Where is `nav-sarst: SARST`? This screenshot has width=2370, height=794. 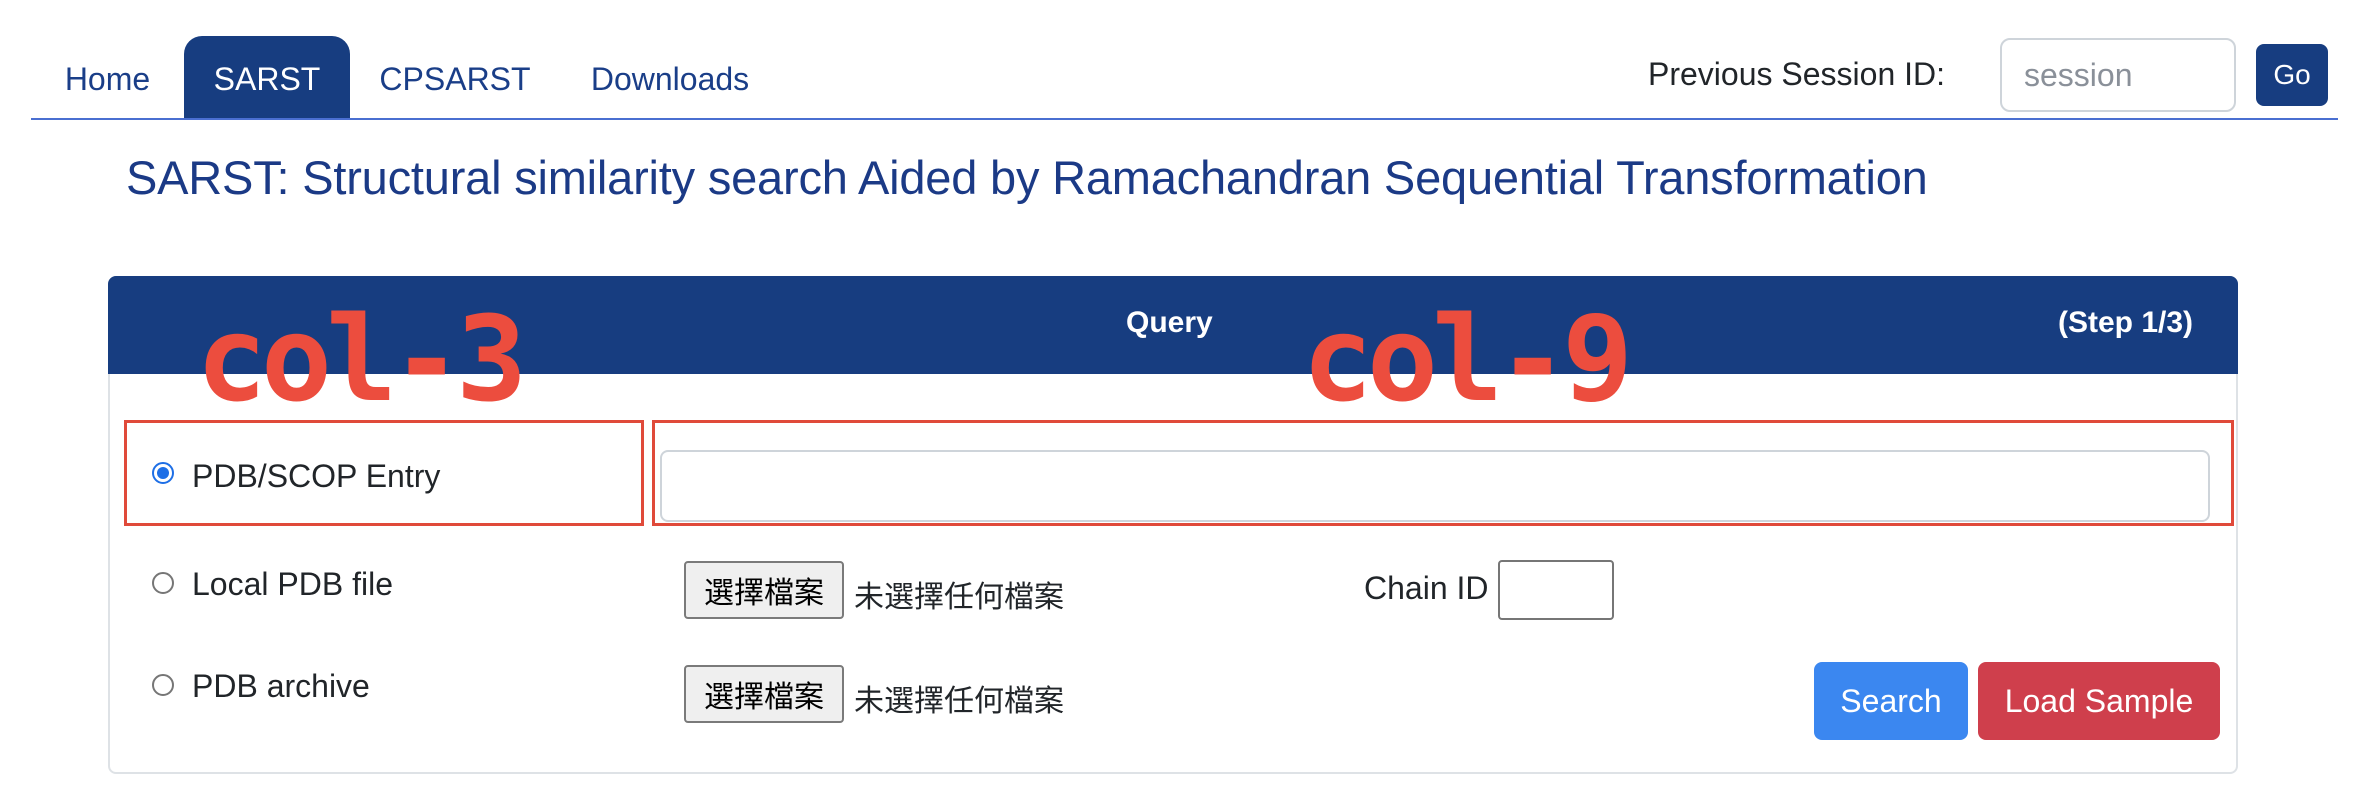 nav-sarst: SARST is located at coordinates (267, 77).